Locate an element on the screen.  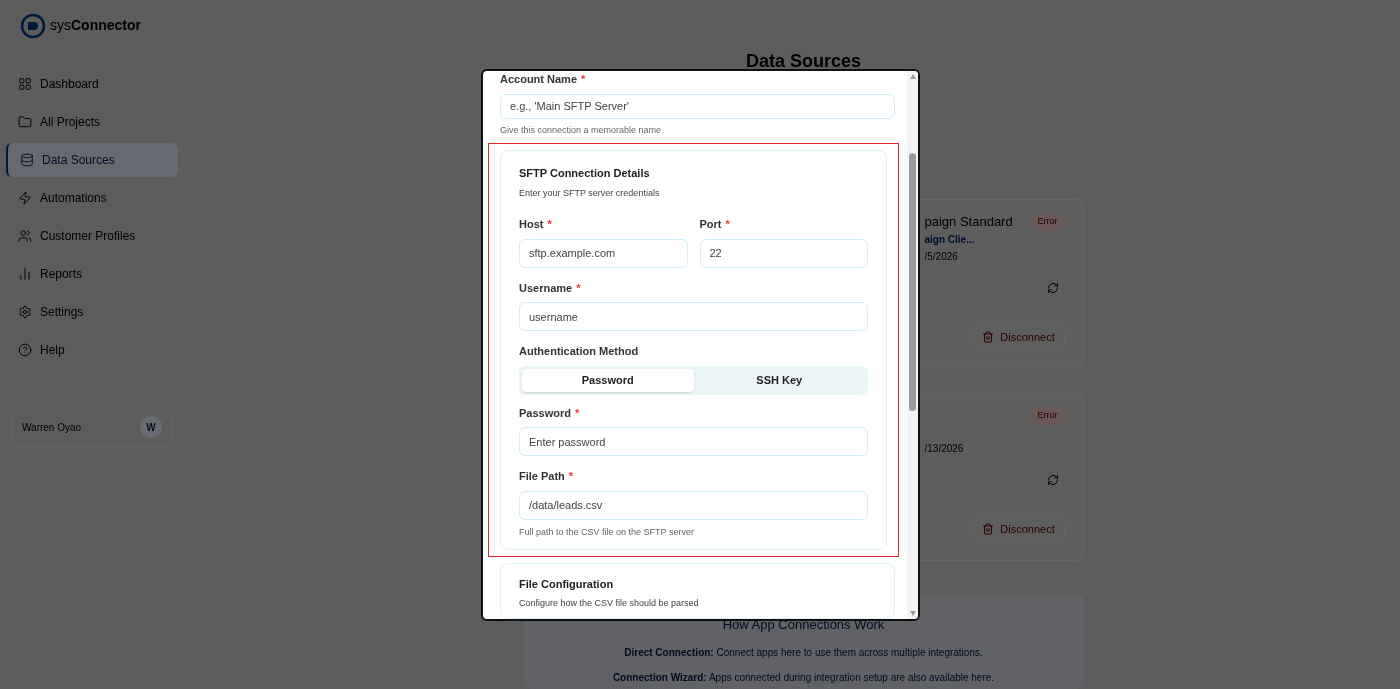
sidebar-item: Reports is located at coordinates (92, 274).